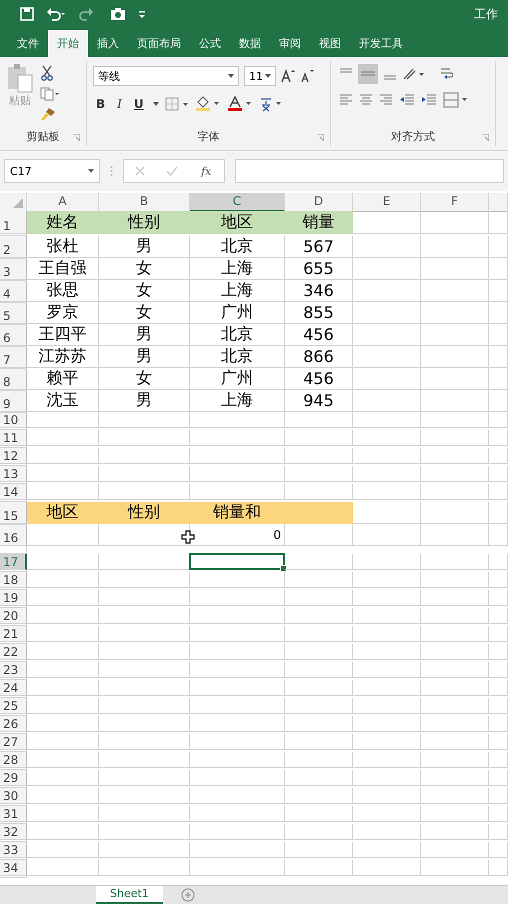 This screenshot has height=904, width=508. What do you see at coordinates (381, 43) in the screenshot?
I see `ribbon-tab: 开发工具` at bounding box center [381, 43].